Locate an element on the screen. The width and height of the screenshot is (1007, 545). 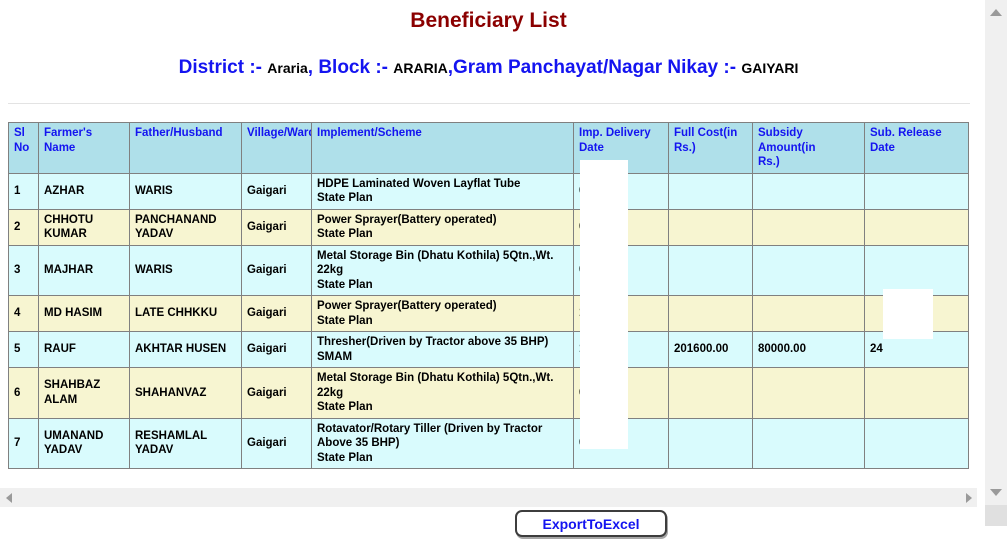
column-header-father-husband: Father/Husband is located at coordinates (185, 148).